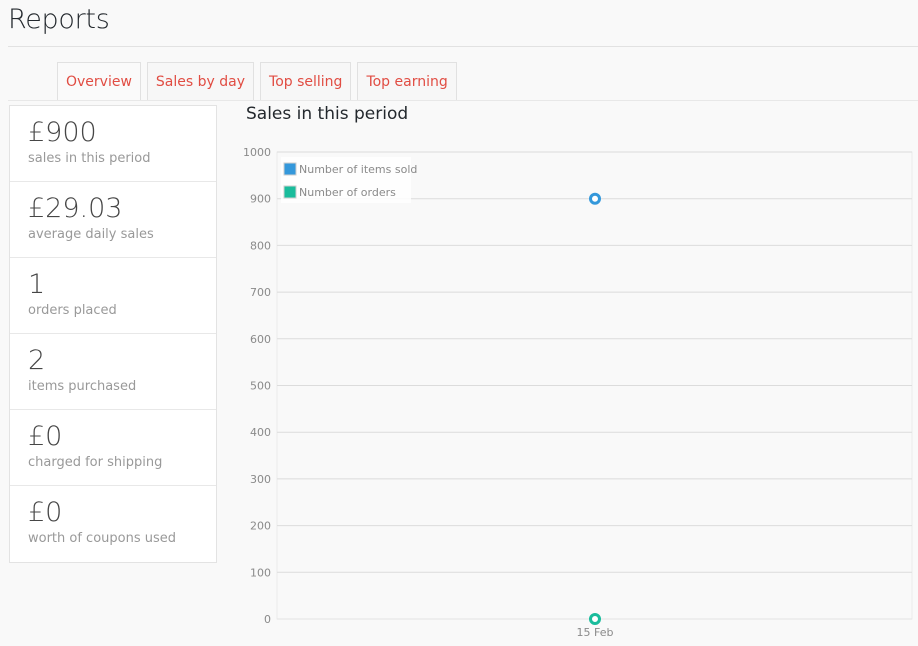 This screenshot has height=646, width=918. What do you see at coordinates (358, 169) in the screenshot?
I see `legend-label: Number of items sold` at bounding box center [358, 169].